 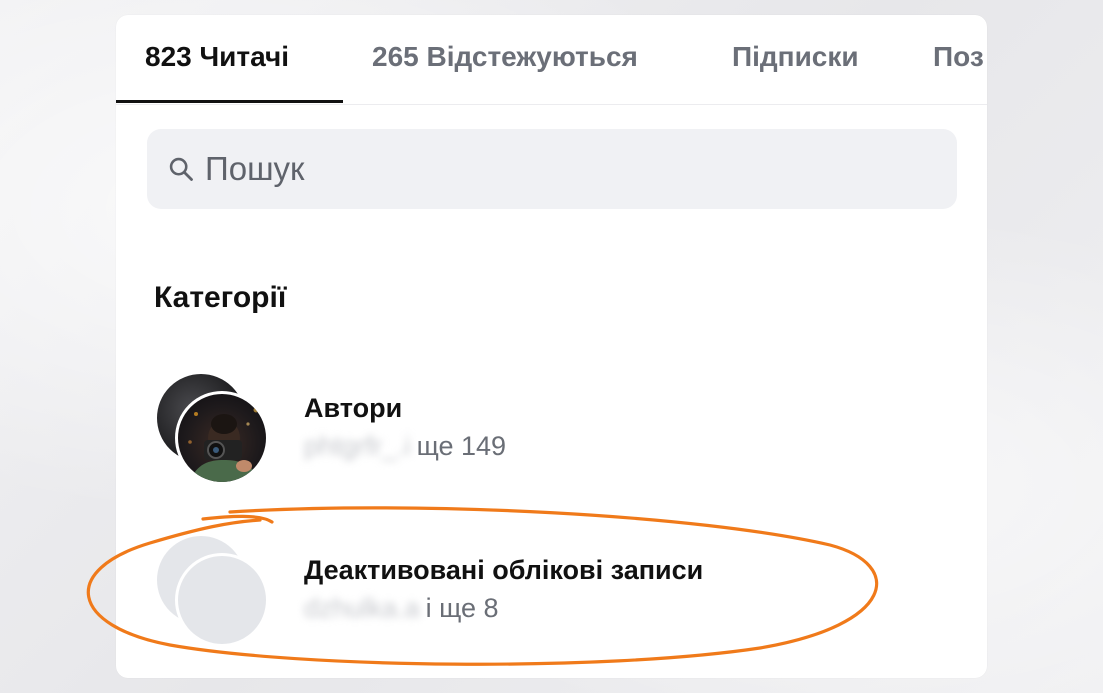 I want to click on categories-heading: Категорії, so click(x=220, y=297).